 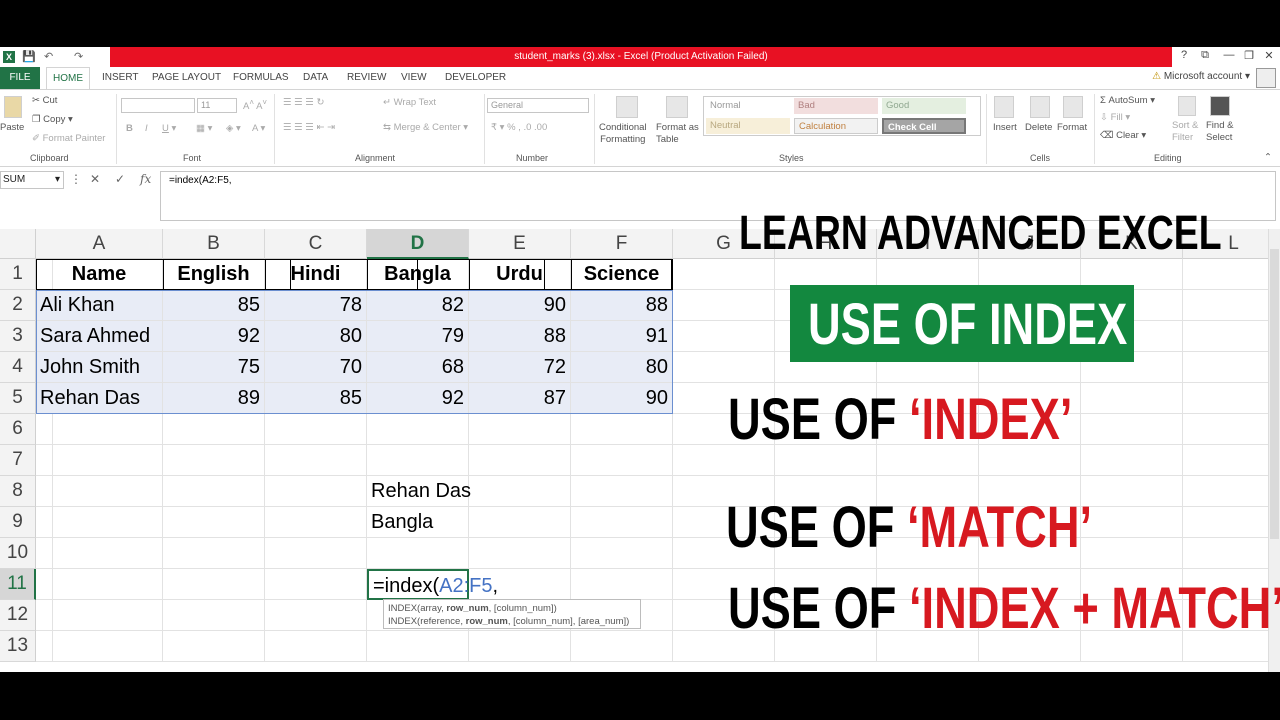 What do you see at coordinates (99, 305) in the screenshot?
I see `table-cell: Ali Khan` at bounding box center [99, 305].